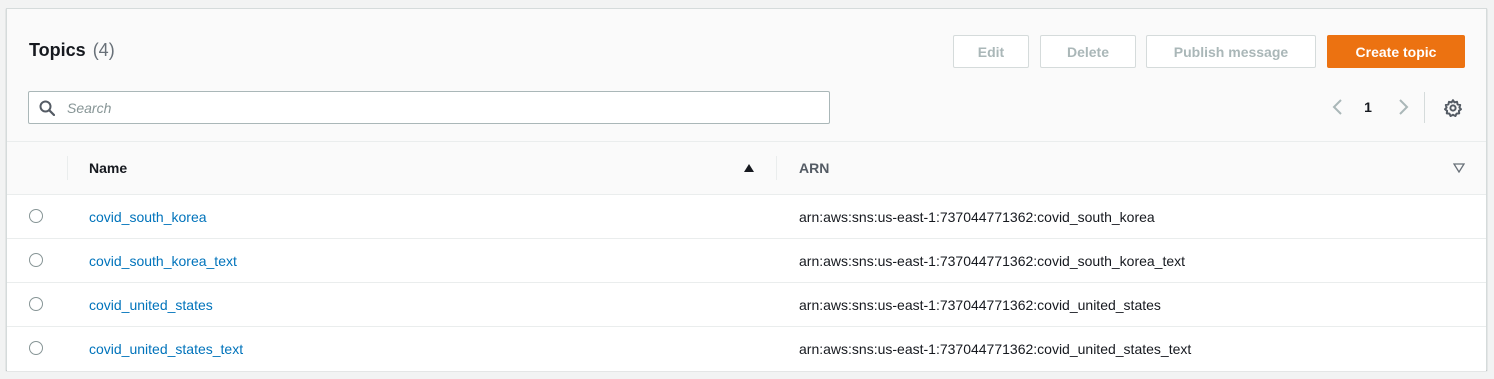  What do you see at coordinates (1403, 107) in the screenshot?
I see `chevron-right-icon` at bounding box center [1403, 107].